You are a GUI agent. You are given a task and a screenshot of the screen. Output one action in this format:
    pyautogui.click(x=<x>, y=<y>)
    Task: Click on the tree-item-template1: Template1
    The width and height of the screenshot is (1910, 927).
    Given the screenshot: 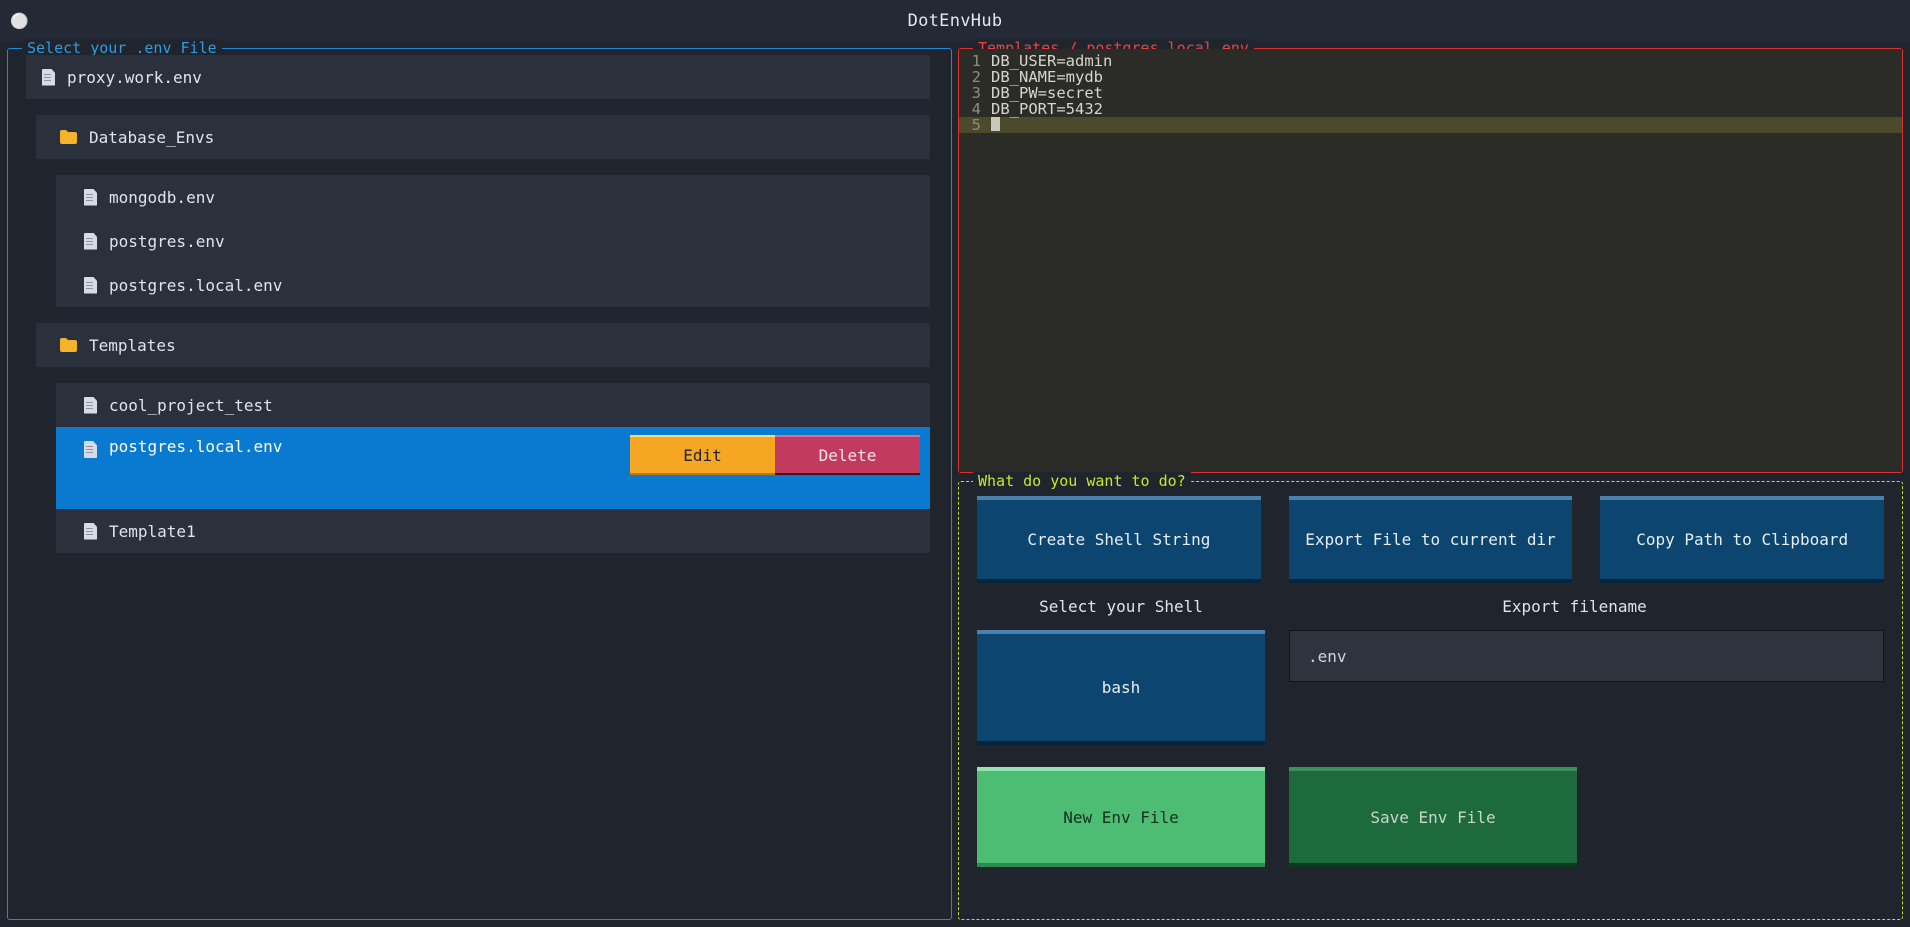 What is the action you would take?
    pyautogui.click(x=493, y=531)
    